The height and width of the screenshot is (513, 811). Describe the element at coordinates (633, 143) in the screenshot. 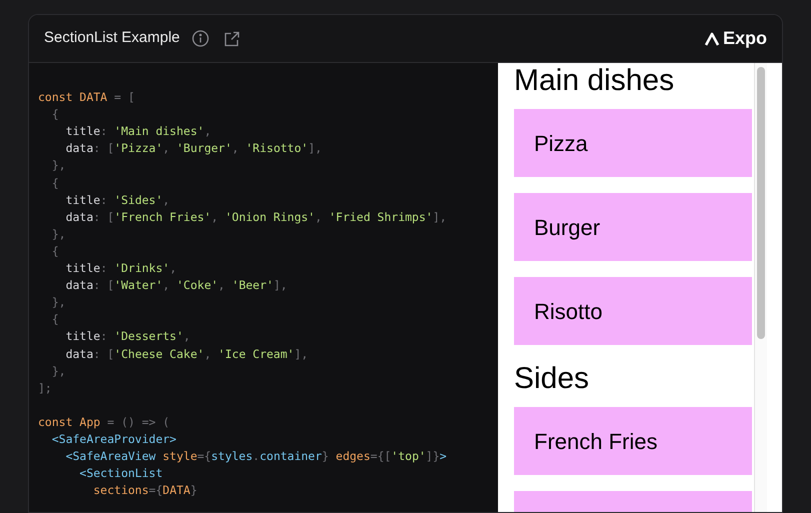

I see `list-item: Pizza` at that location.